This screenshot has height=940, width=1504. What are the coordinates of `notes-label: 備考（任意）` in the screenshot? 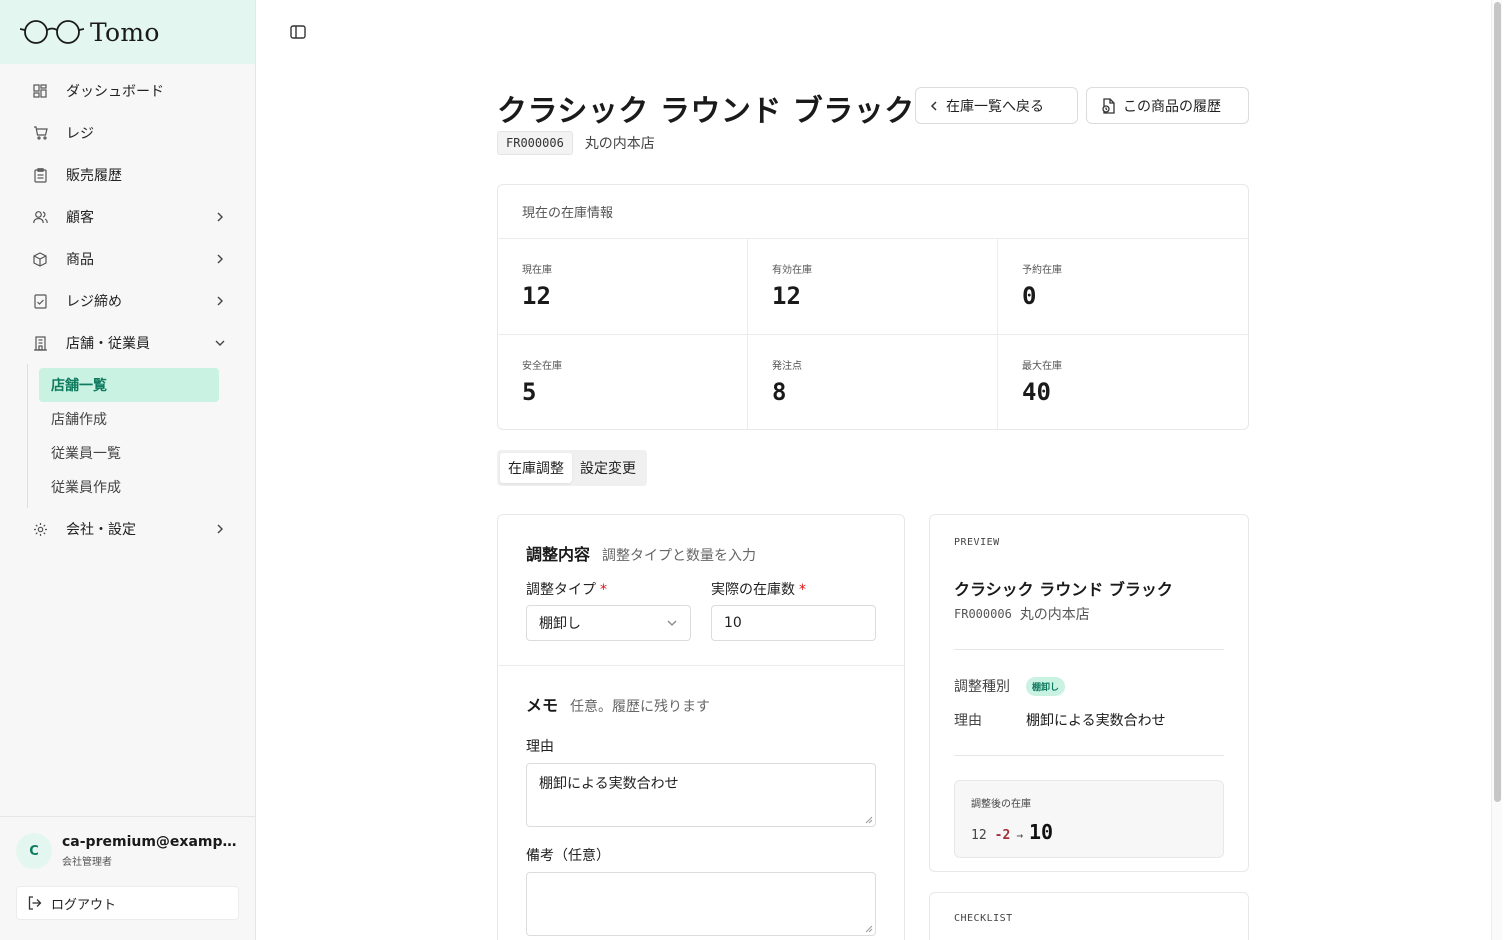 It's located at (568, 856).